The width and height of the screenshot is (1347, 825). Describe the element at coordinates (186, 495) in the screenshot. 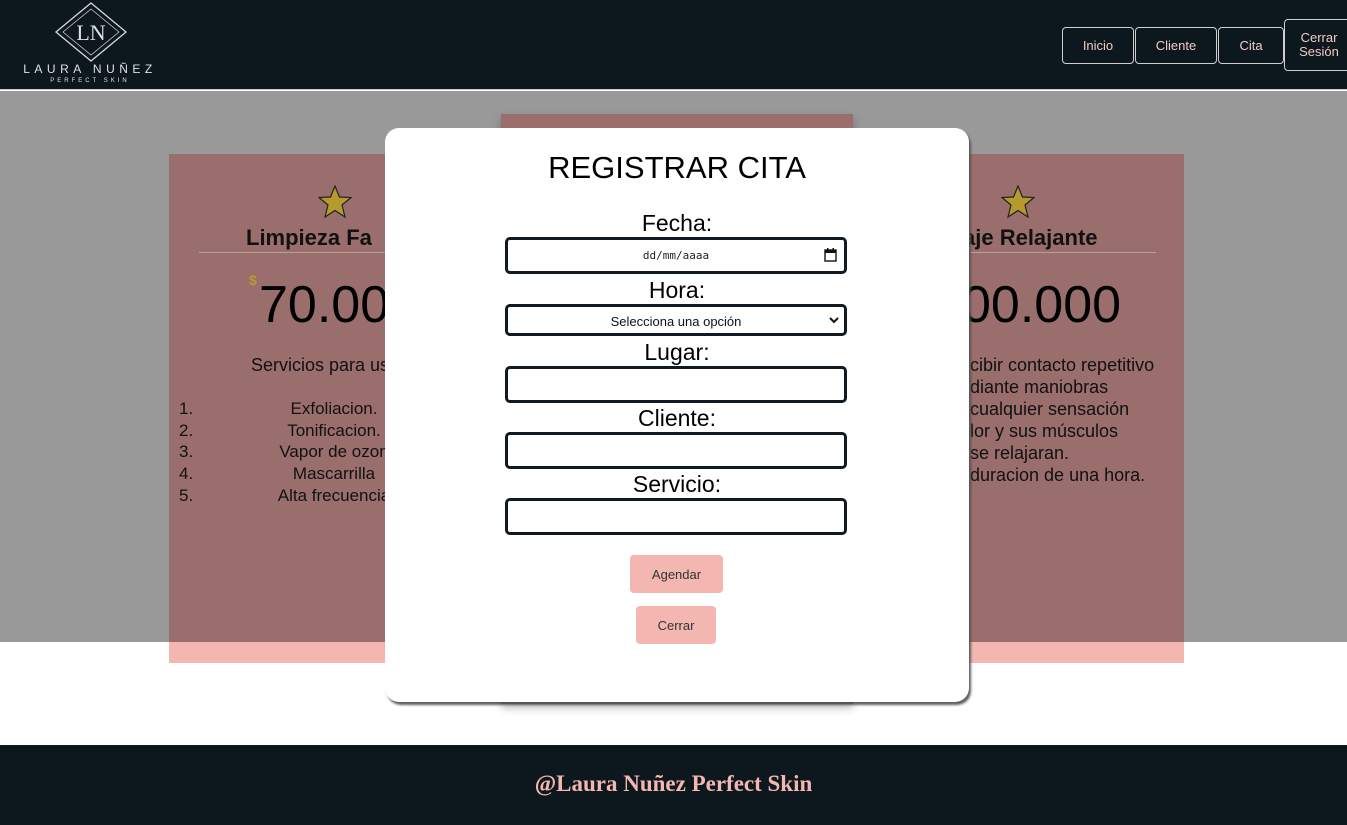

I see `list-number: 5.` at that location.